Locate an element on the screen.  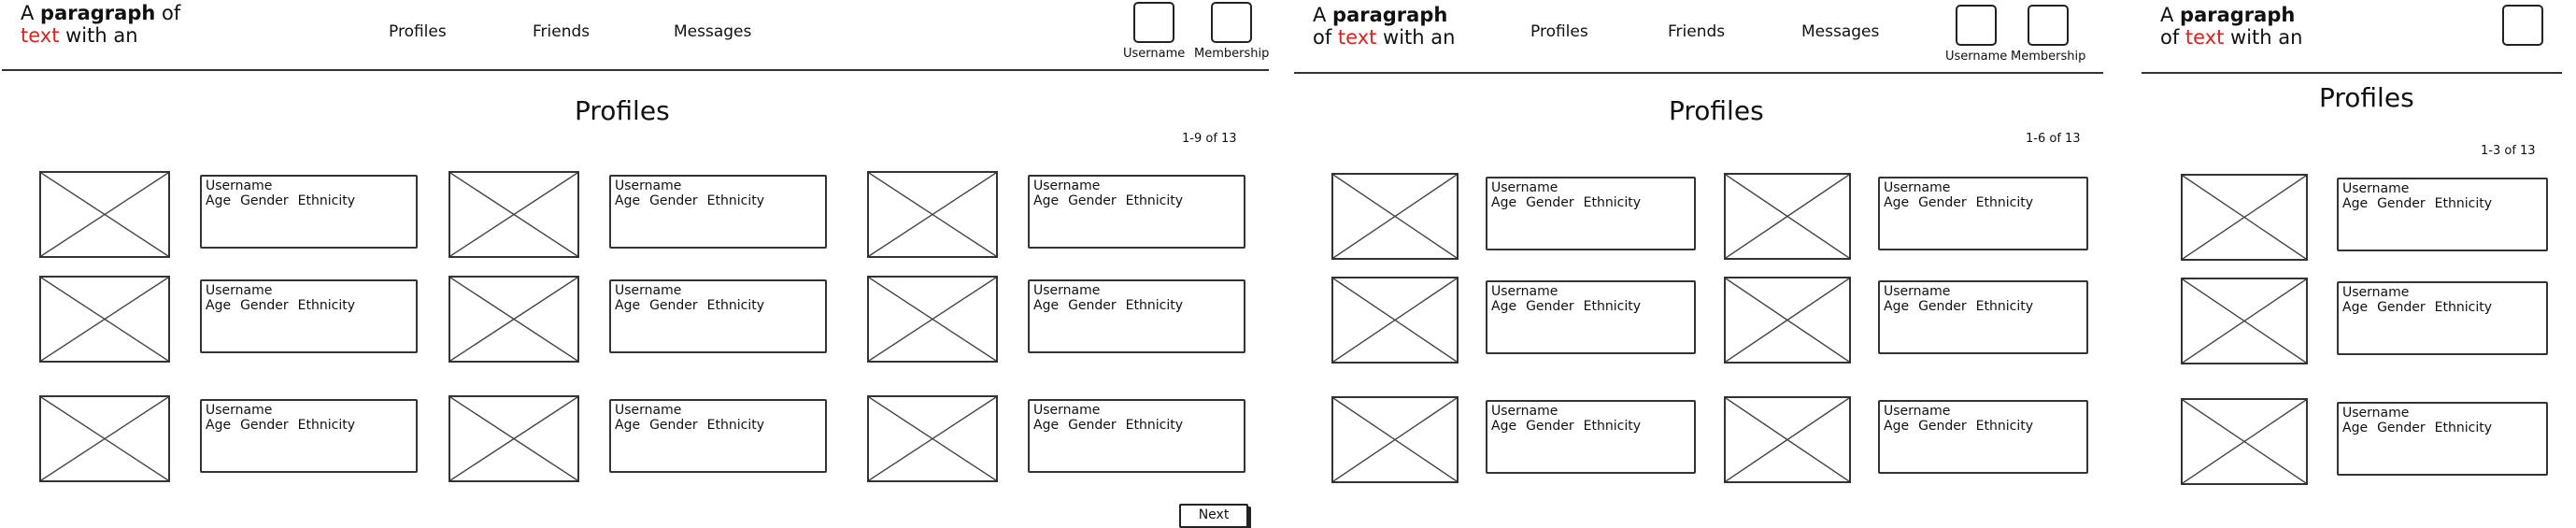
user-icon is located at coordinates (1977, 25).